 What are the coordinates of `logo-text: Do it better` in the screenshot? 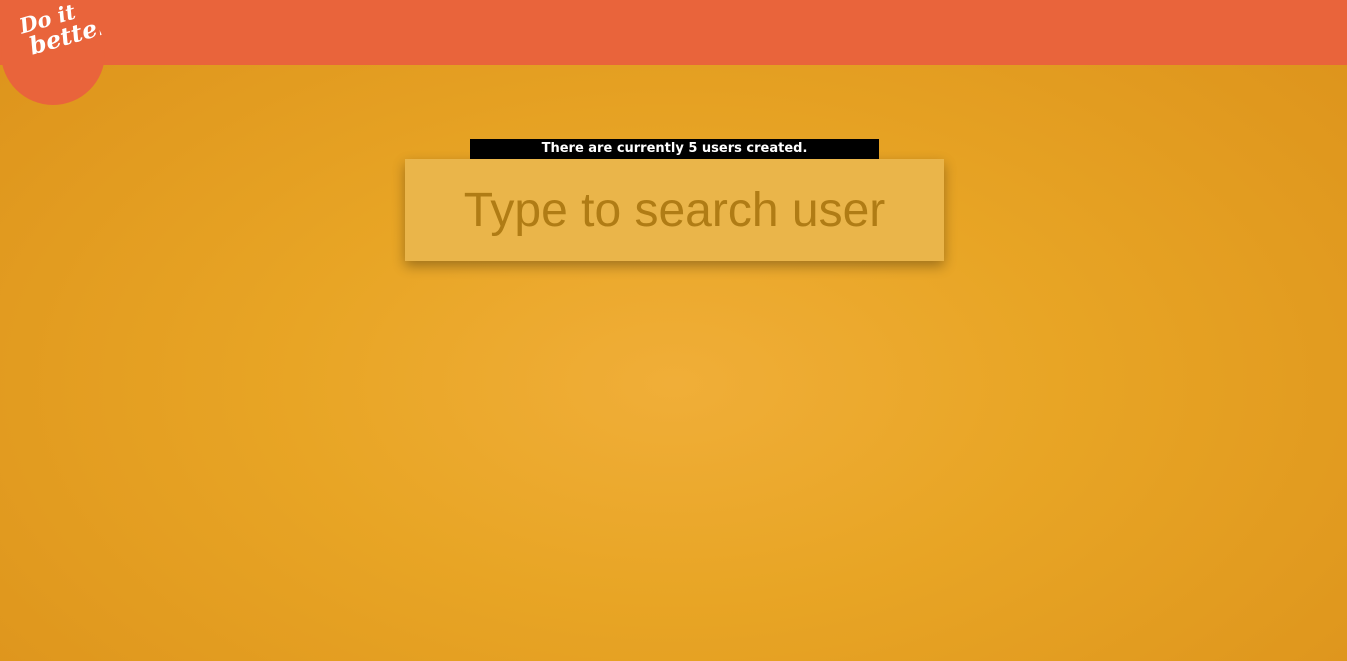 It's located at (60, 31).